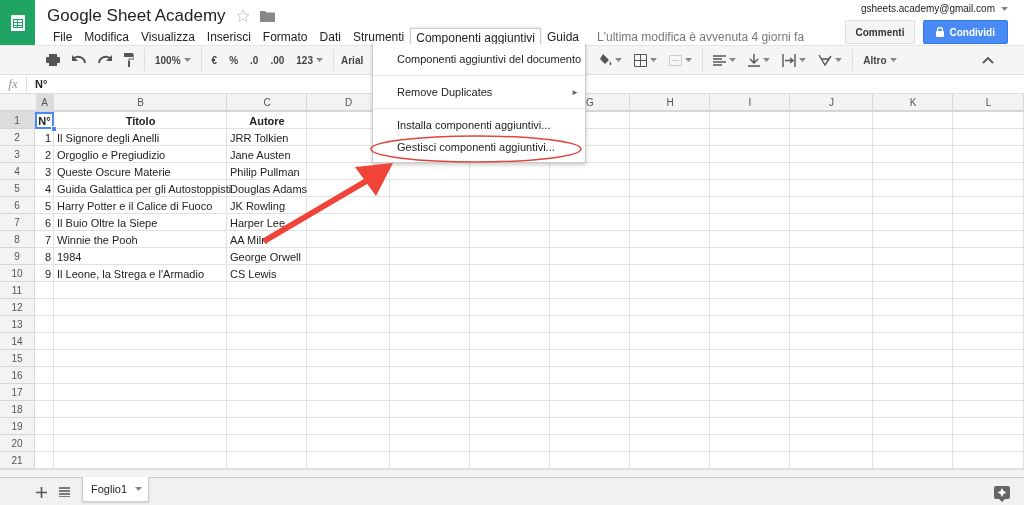 This screenshot has height=505, width=1024. I want to click on menu-item: Visualizza, so click(168, 37).